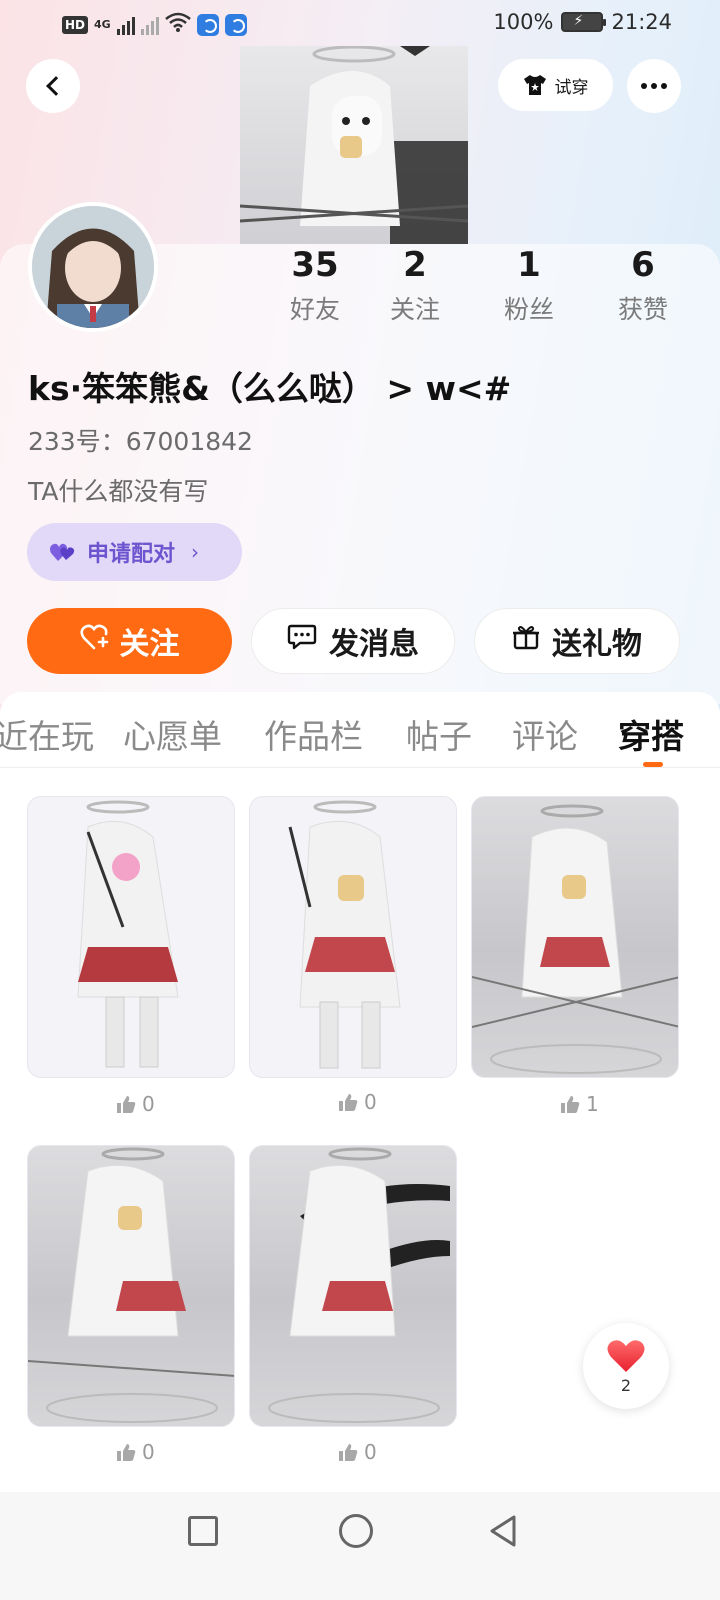  Describe the element at coordinates (653, 764) in the screenshot. I see `active-tab-indicator` at that location.